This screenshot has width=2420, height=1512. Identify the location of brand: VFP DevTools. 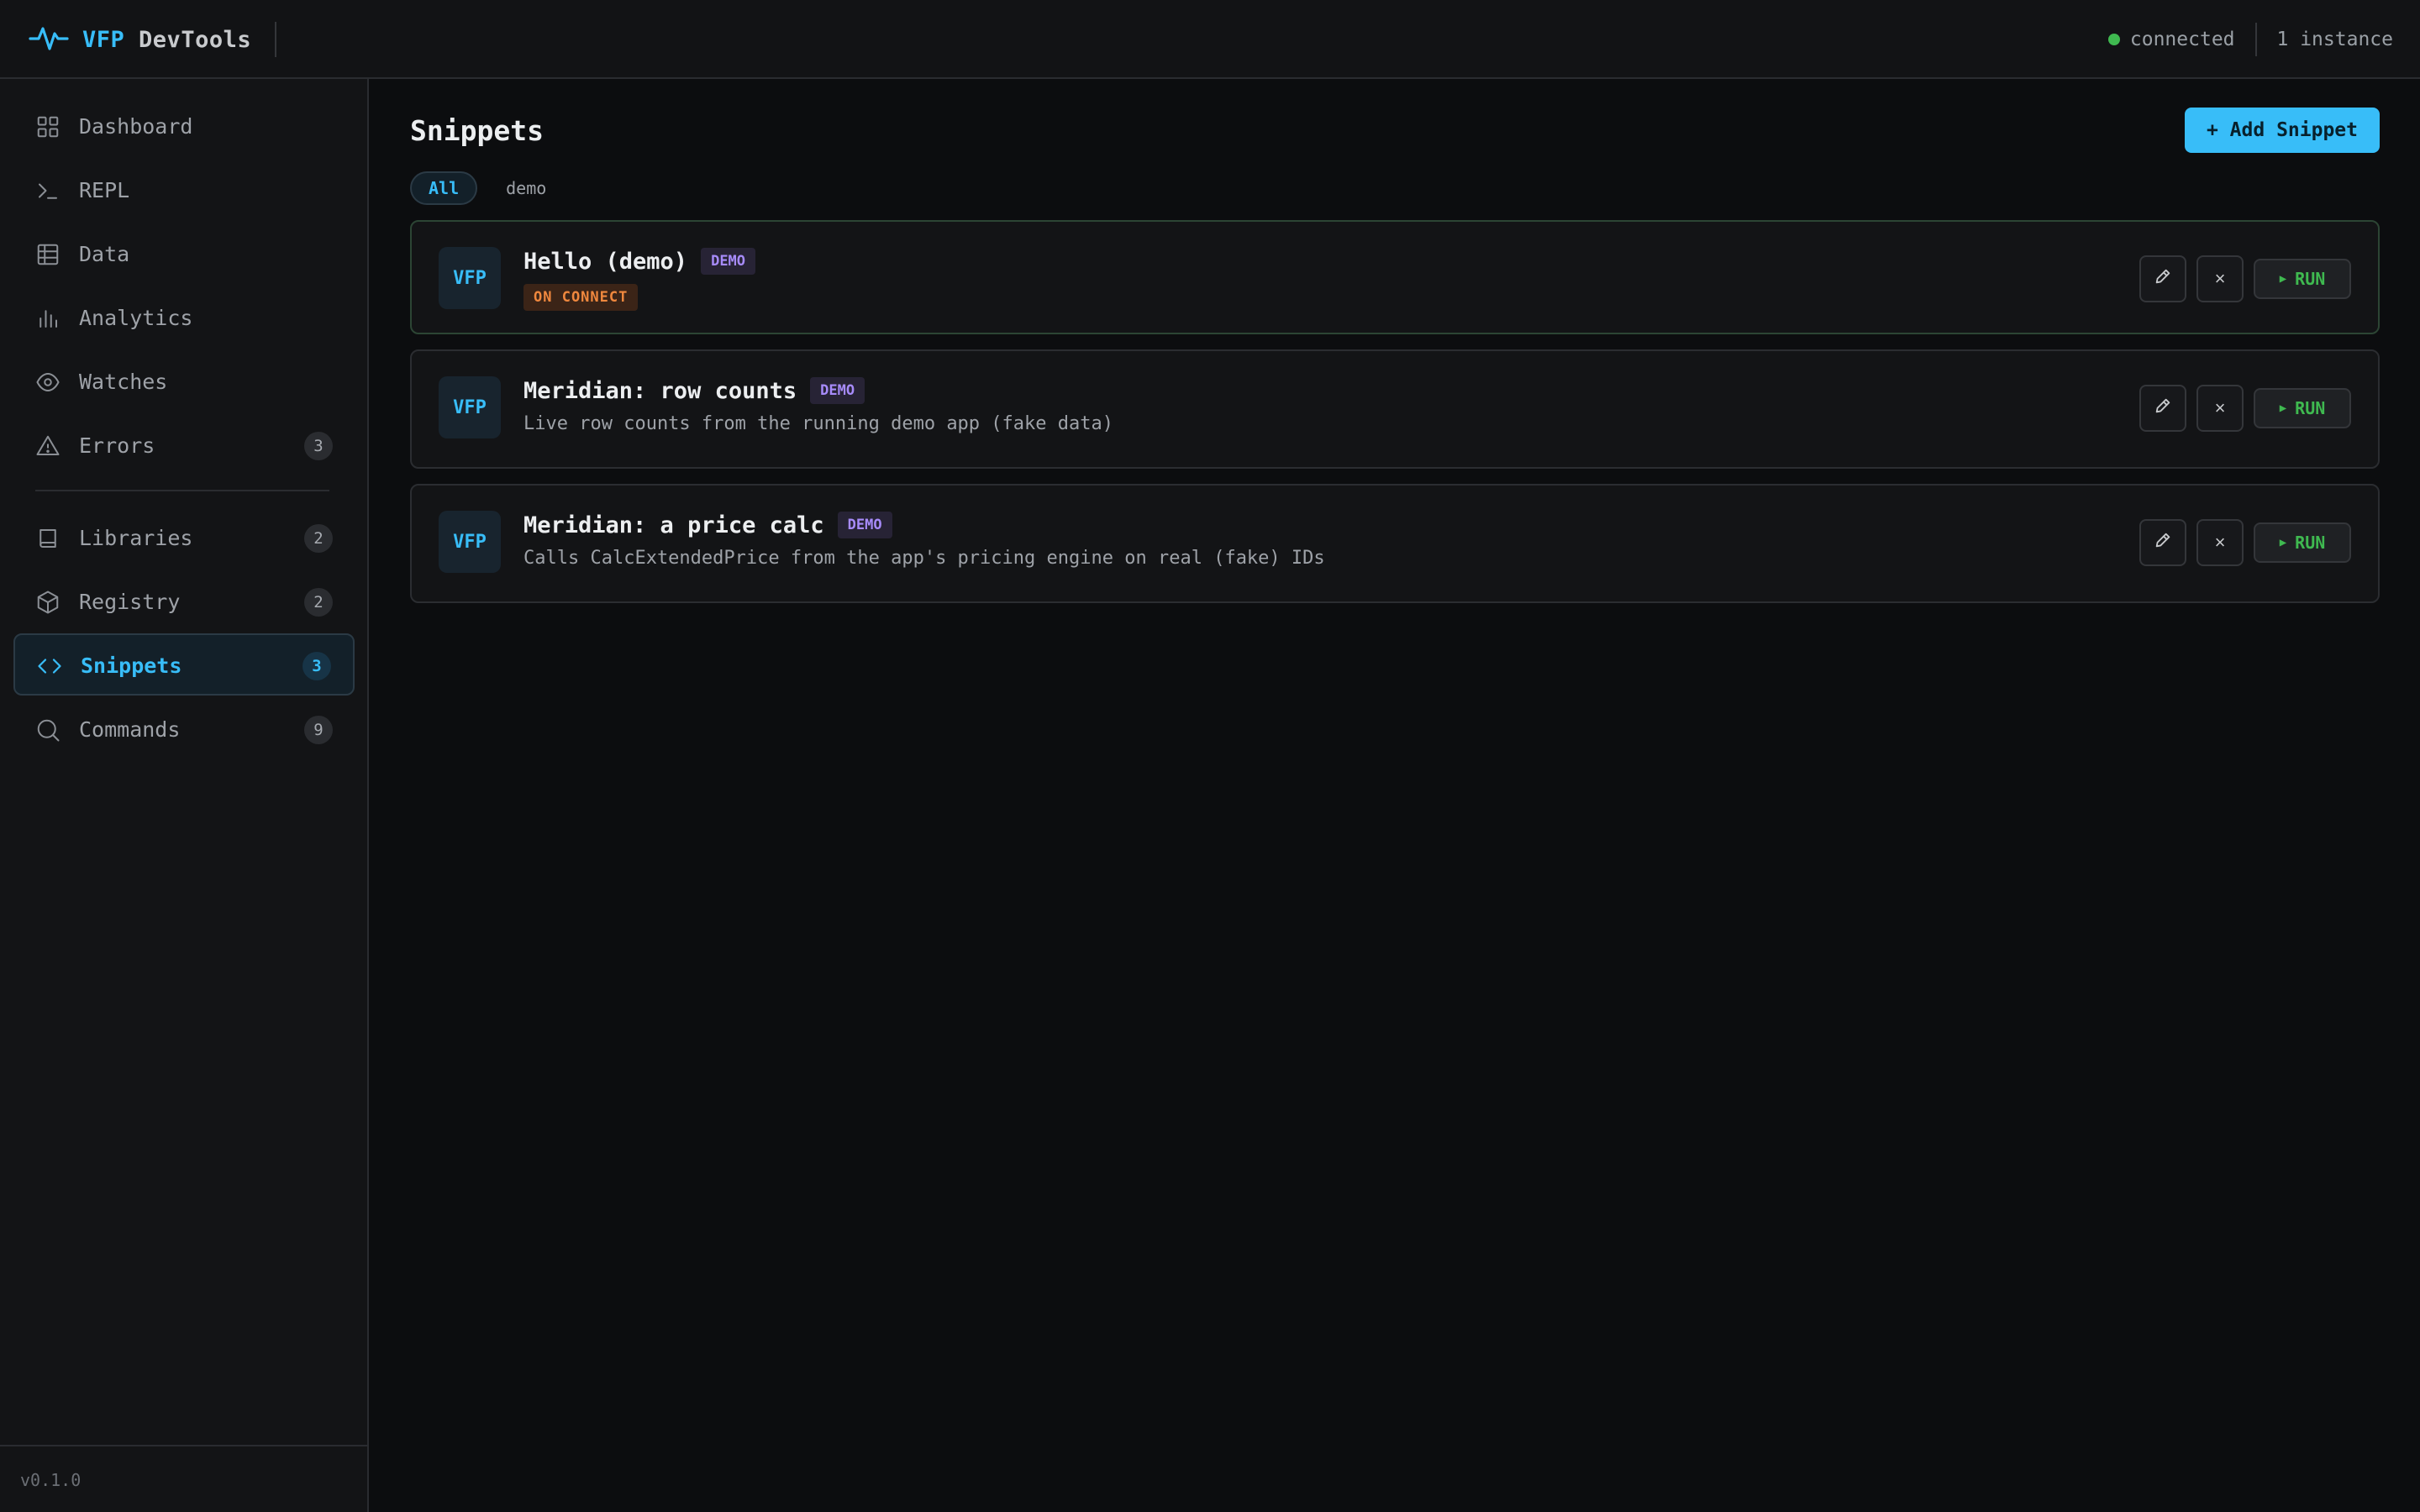
(140, 39).